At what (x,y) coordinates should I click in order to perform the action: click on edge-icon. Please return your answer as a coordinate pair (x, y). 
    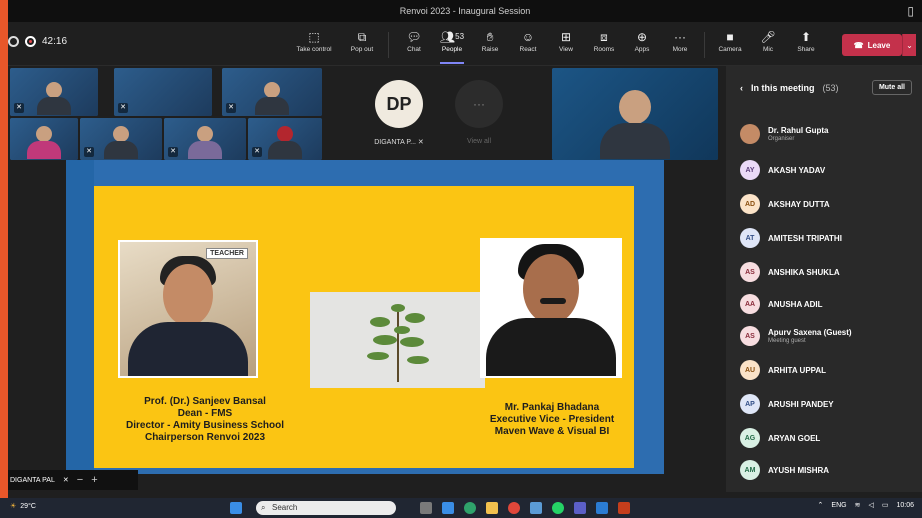
    Looking at the image, I should click on (470, 508).